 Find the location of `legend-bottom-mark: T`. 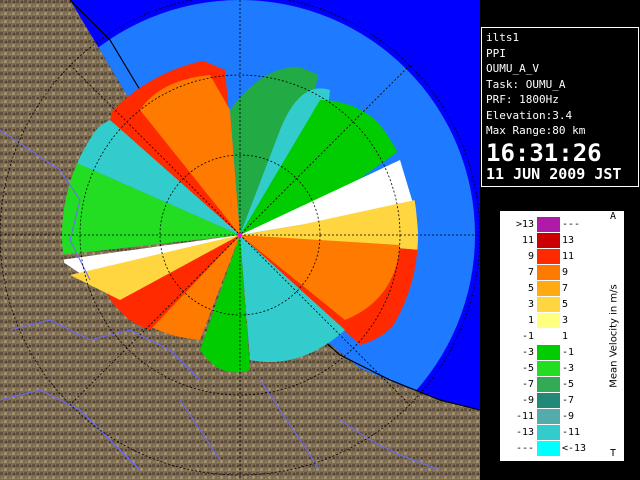

legend-bottom-mark: T is located at coordinates (613, 453).